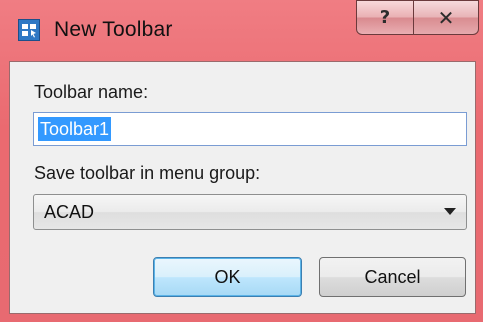 This screenshot has width=483, height=322. I want to click on caption-buttons: ? ✕, so click(417, 18).